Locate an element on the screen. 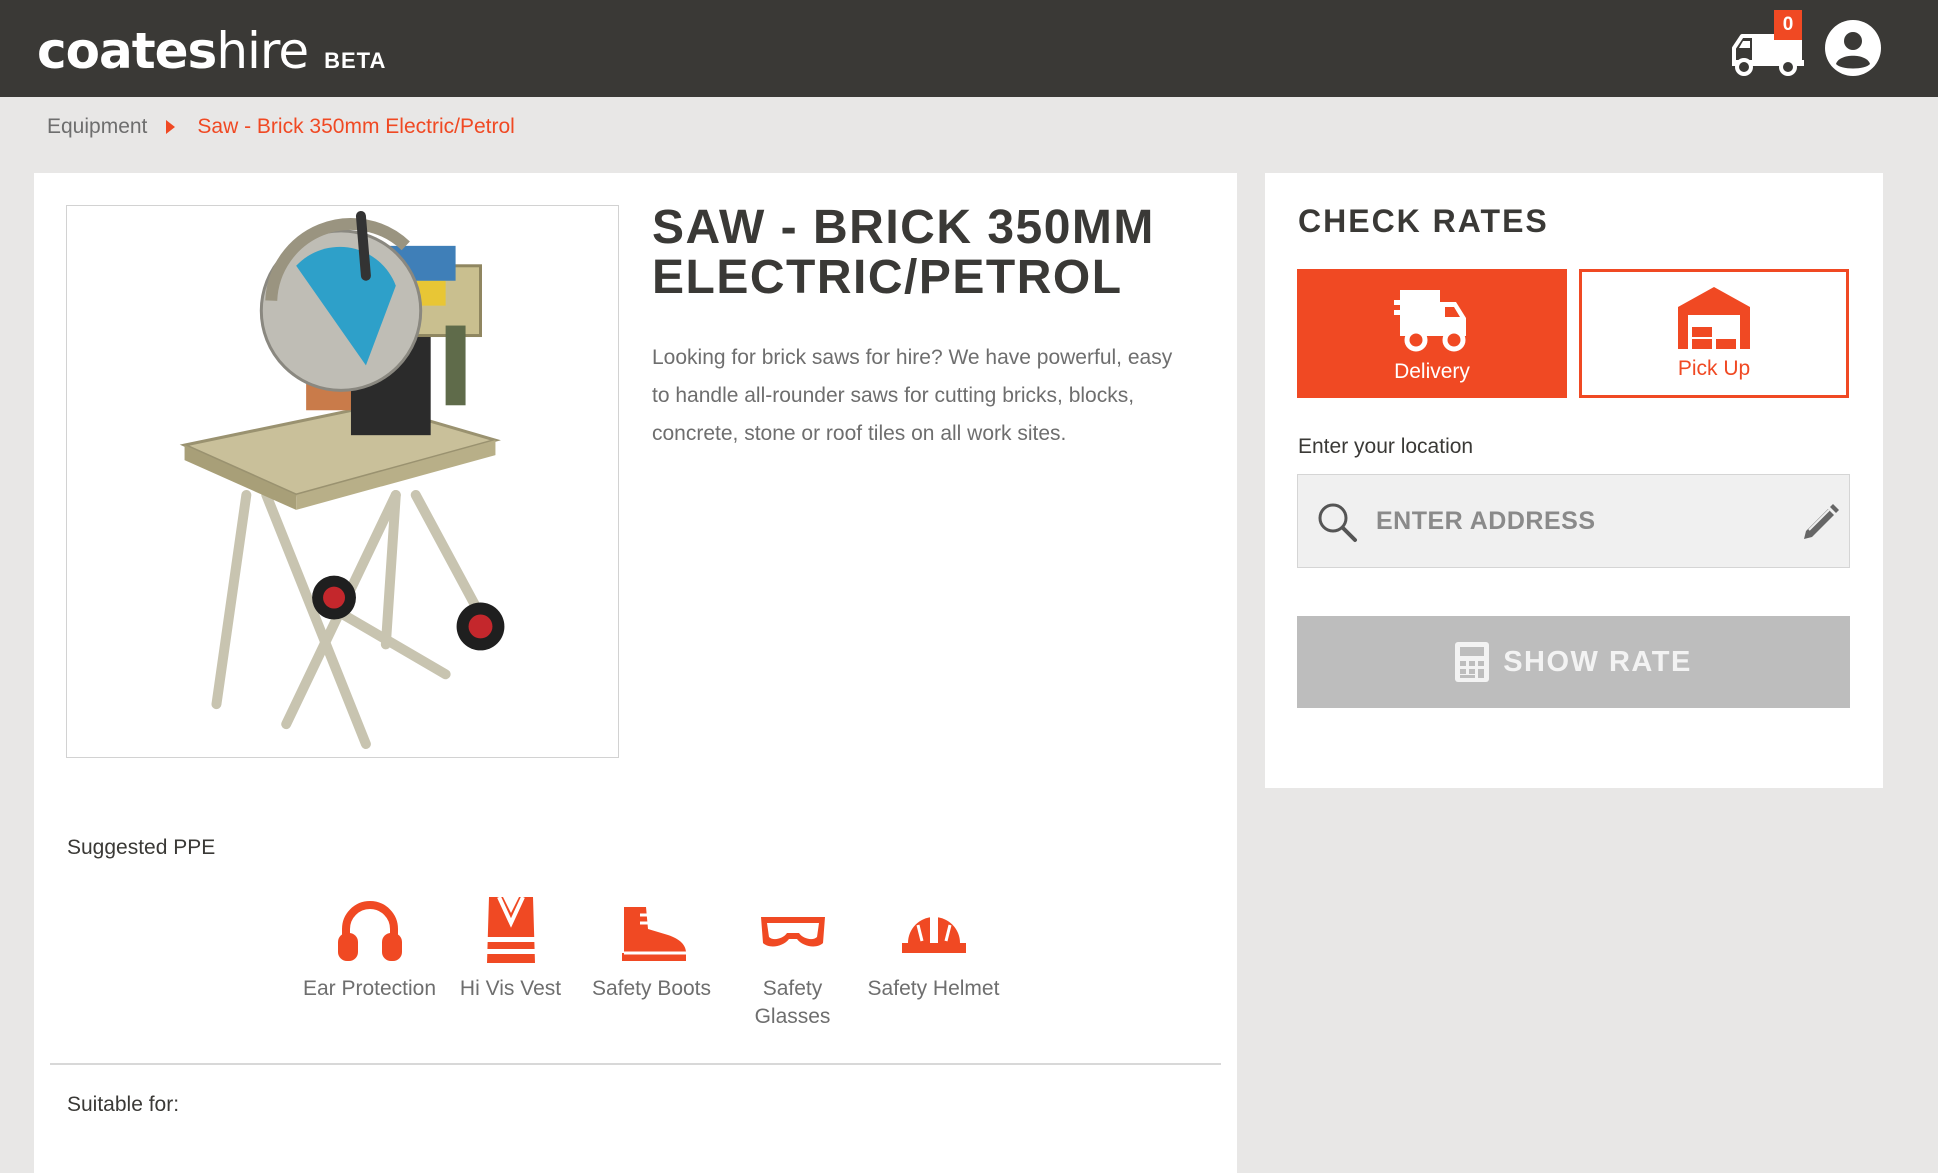  ppe-list: Ear Protection Hi Vis Vest Safety Boots is located at coordinates (651, 962).